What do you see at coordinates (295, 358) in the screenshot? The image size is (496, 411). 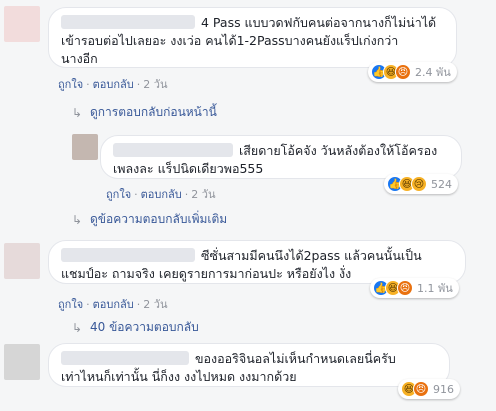 I see `comment-text: ของออริจินอลไม่เห็นกำหนดเลยนี่ครับ` at bounding box center [295, 358].